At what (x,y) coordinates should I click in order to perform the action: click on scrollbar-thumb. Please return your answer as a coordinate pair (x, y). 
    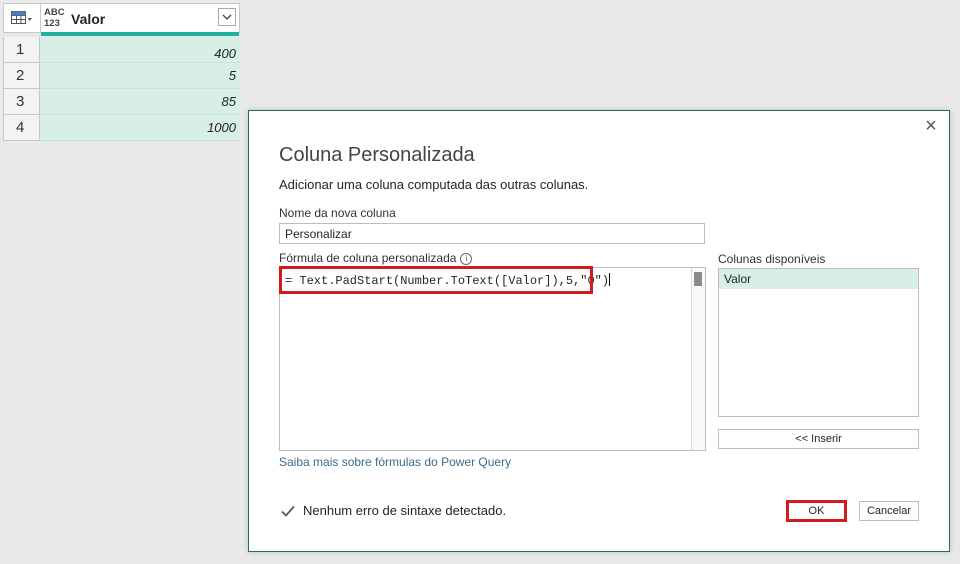
    Looking at the image, I should click on (698, 279).